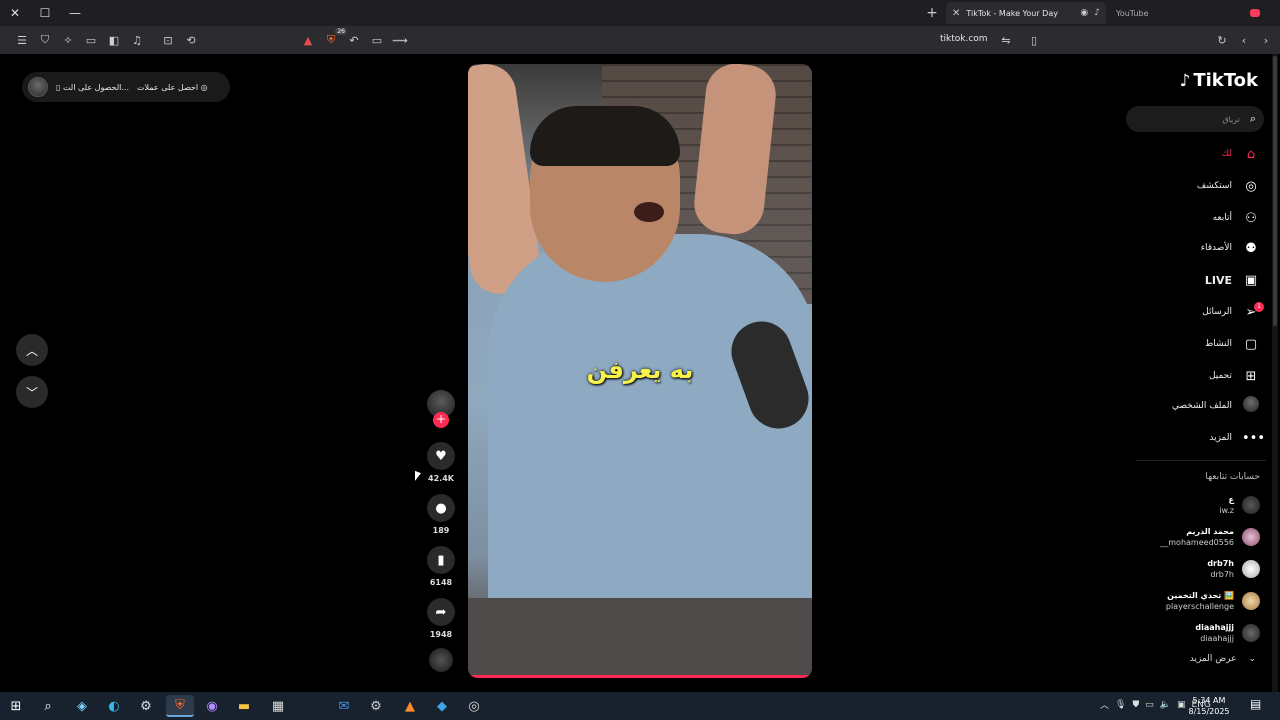  Describe the element at coordinates (1216, 406) in the screenshot. I see `nav-profile: الملف الشخصي` at that location.